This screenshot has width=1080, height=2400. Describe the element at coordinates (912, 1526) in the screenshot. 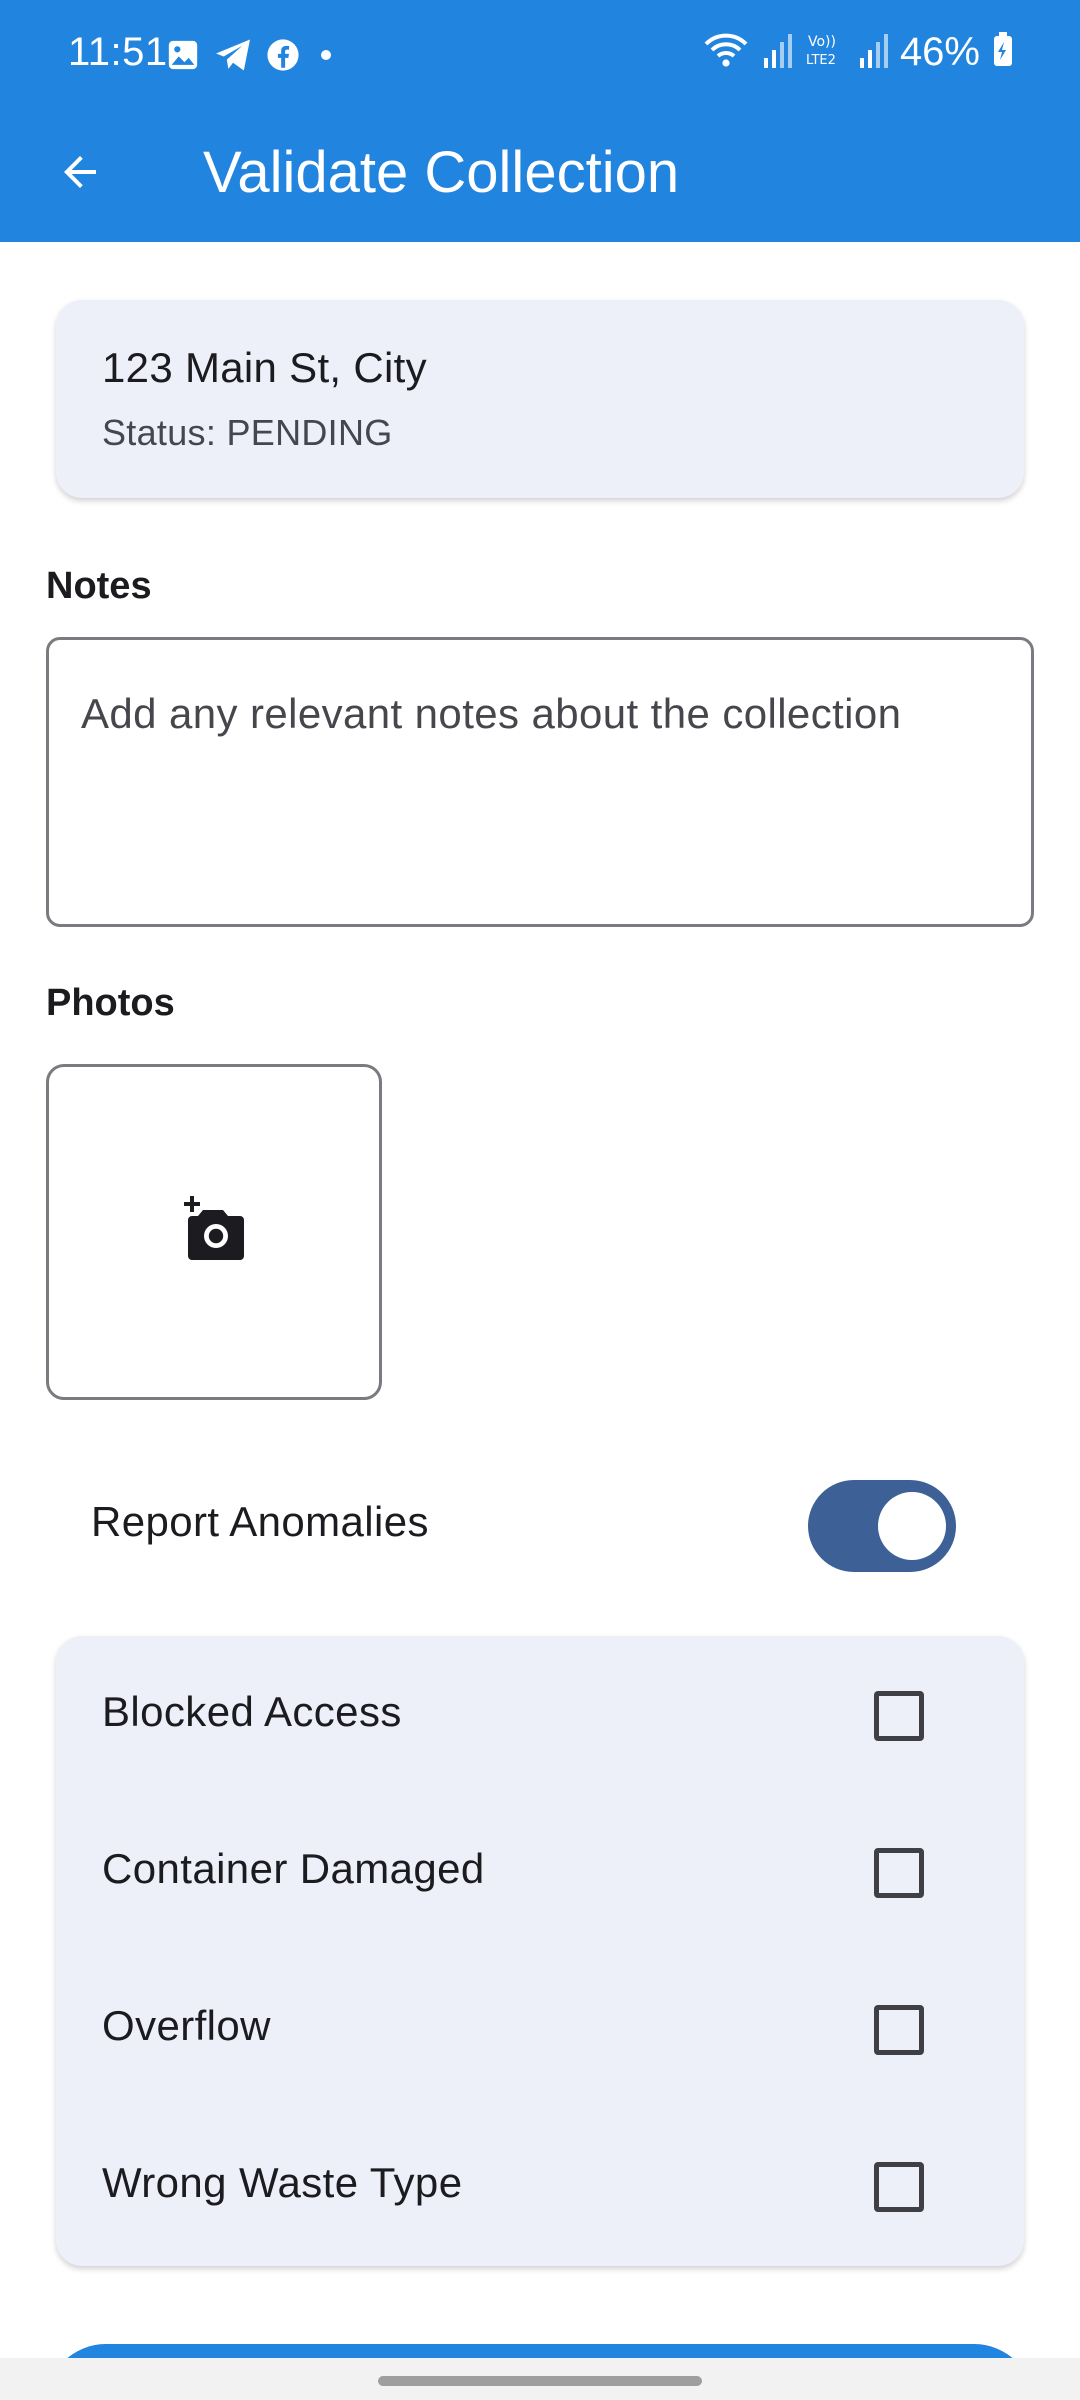

I see `toggle-knob` at that location.